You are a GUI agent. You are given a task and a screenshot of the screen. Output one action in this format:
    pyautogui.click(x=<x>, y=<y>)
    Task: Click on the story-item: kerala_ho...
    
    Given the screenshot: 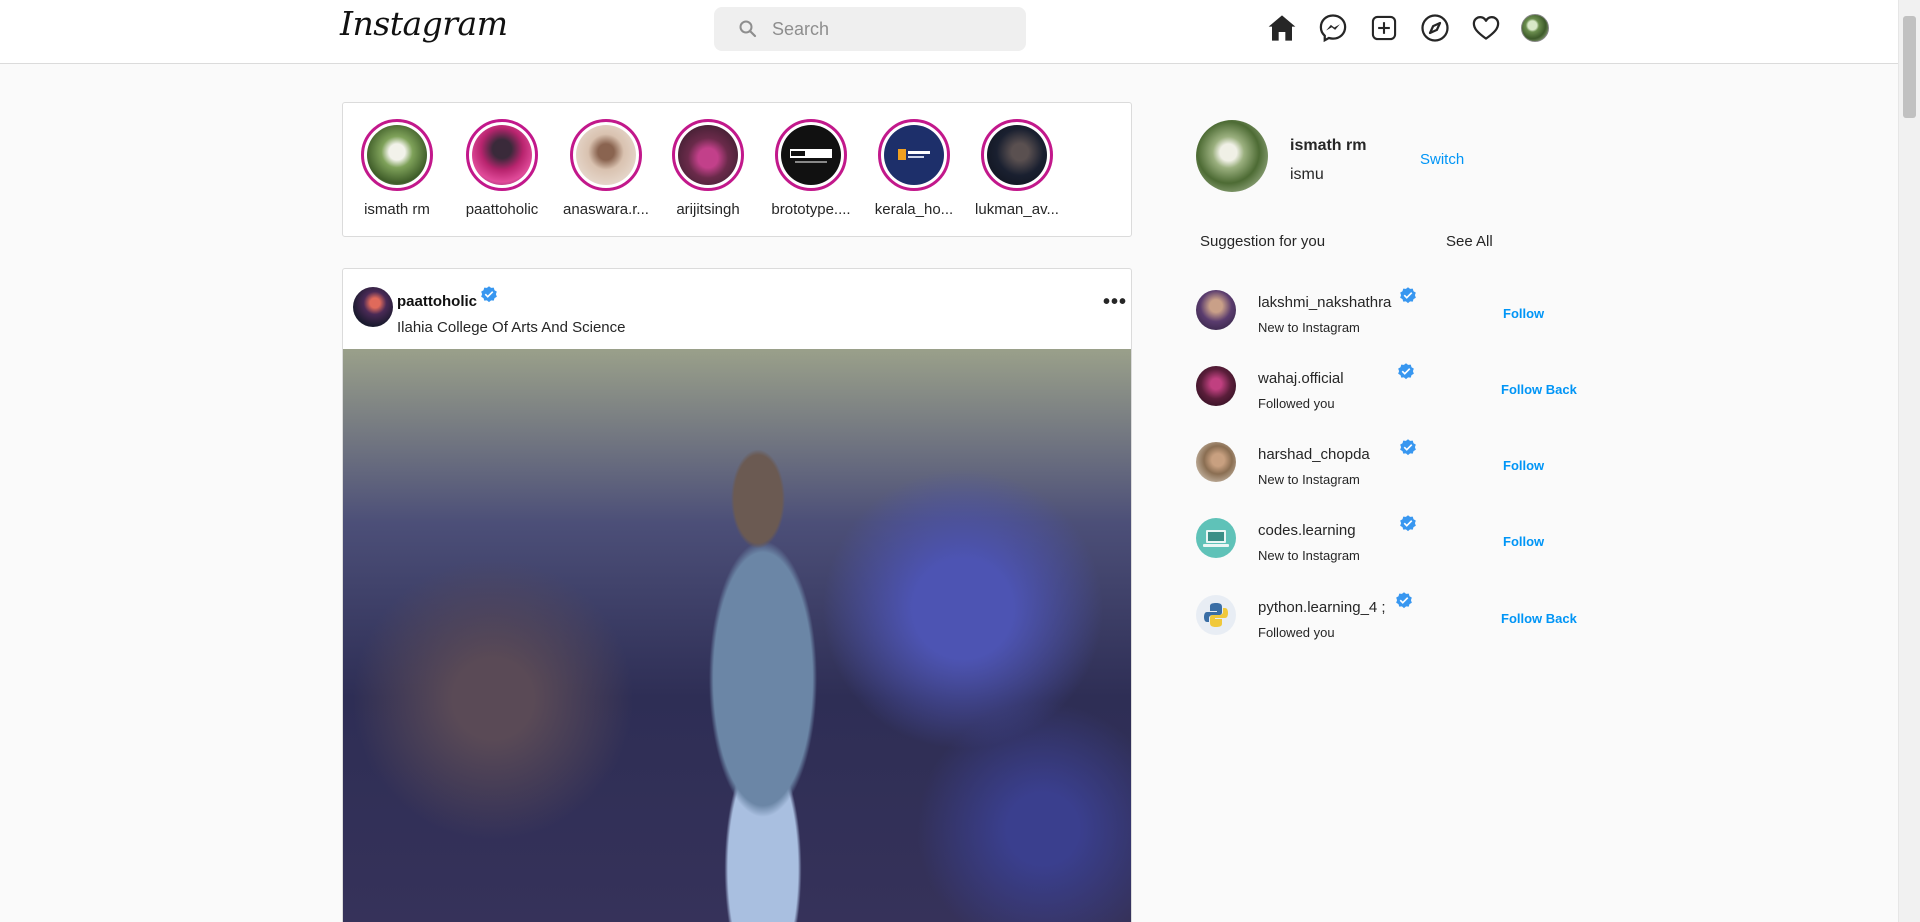 What is the action you would take?
    pyautogui.click(x=914, y=168)
    